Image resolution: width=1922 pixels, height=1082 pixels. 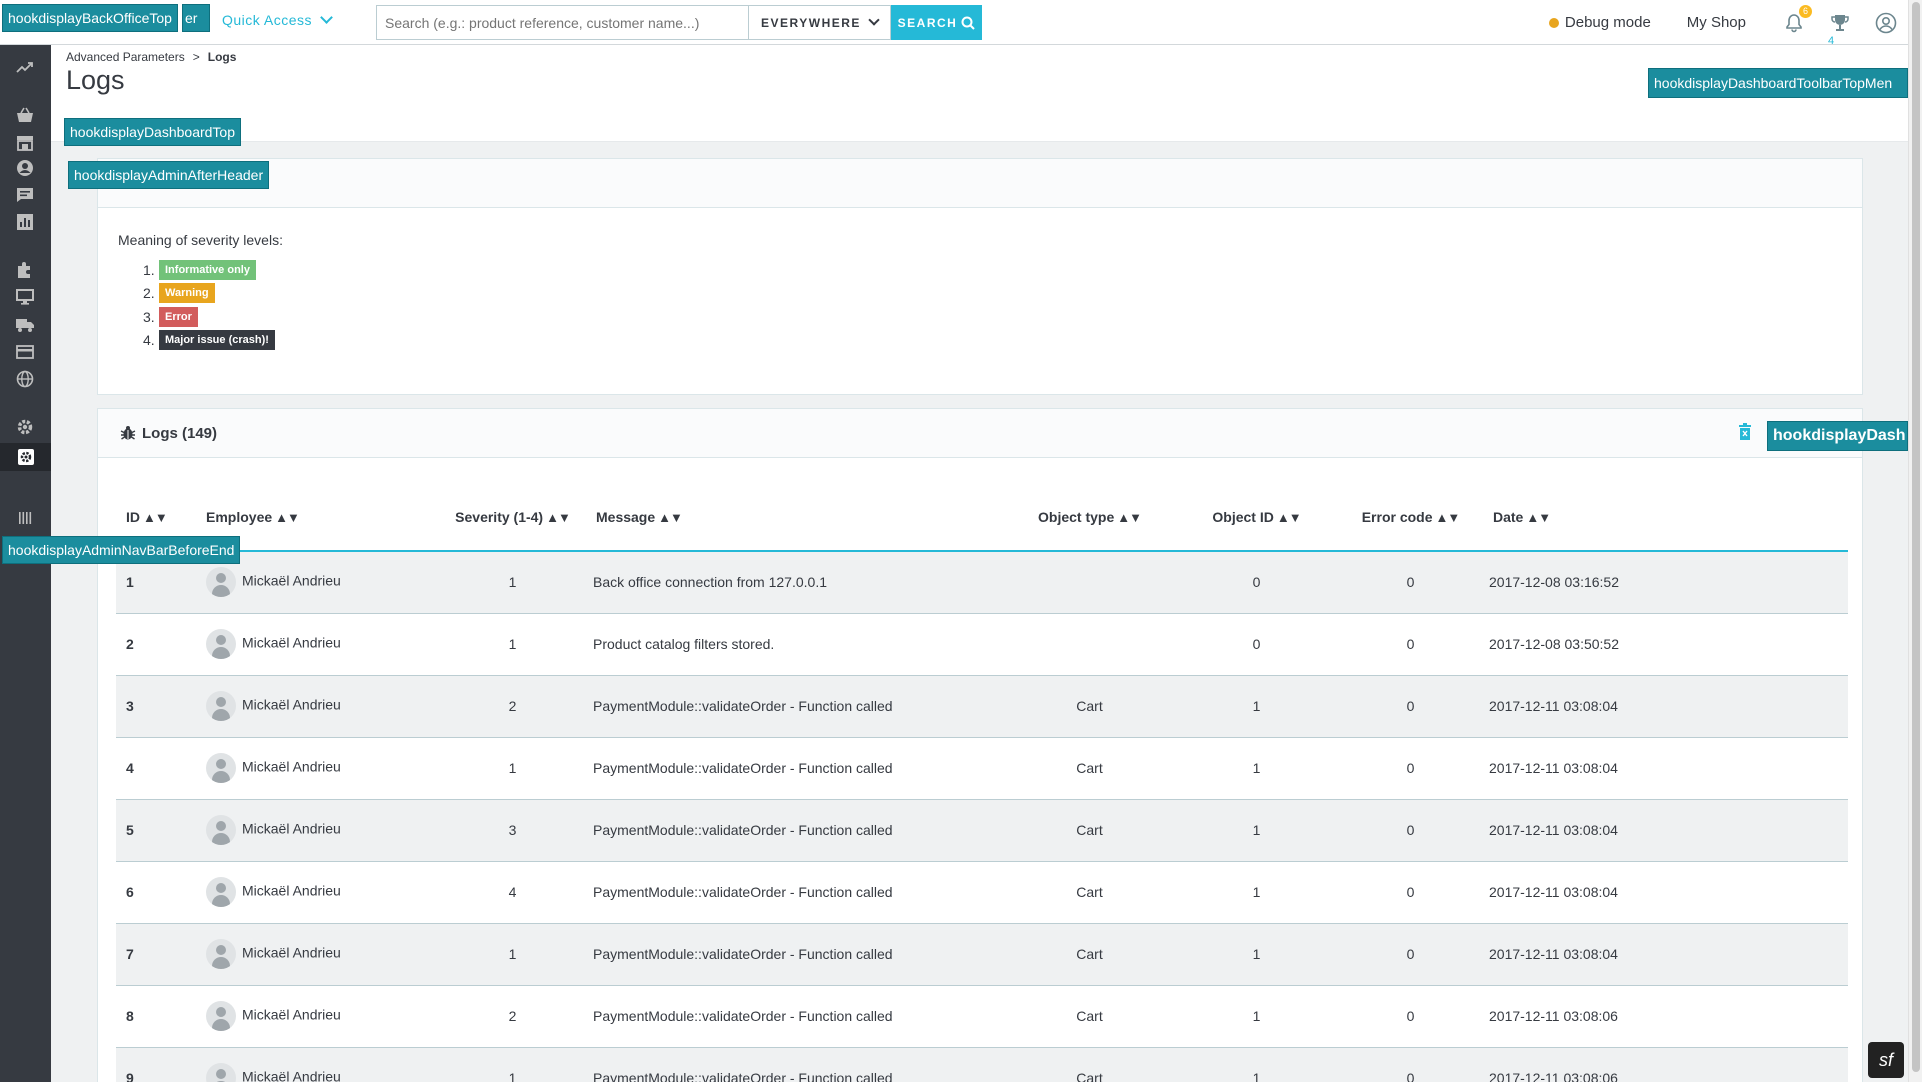 What do you see at coordinates (25, 457) in the screenshot?
I see `sidebar-item-advanced-parameters` at bounding box center [25, 457].